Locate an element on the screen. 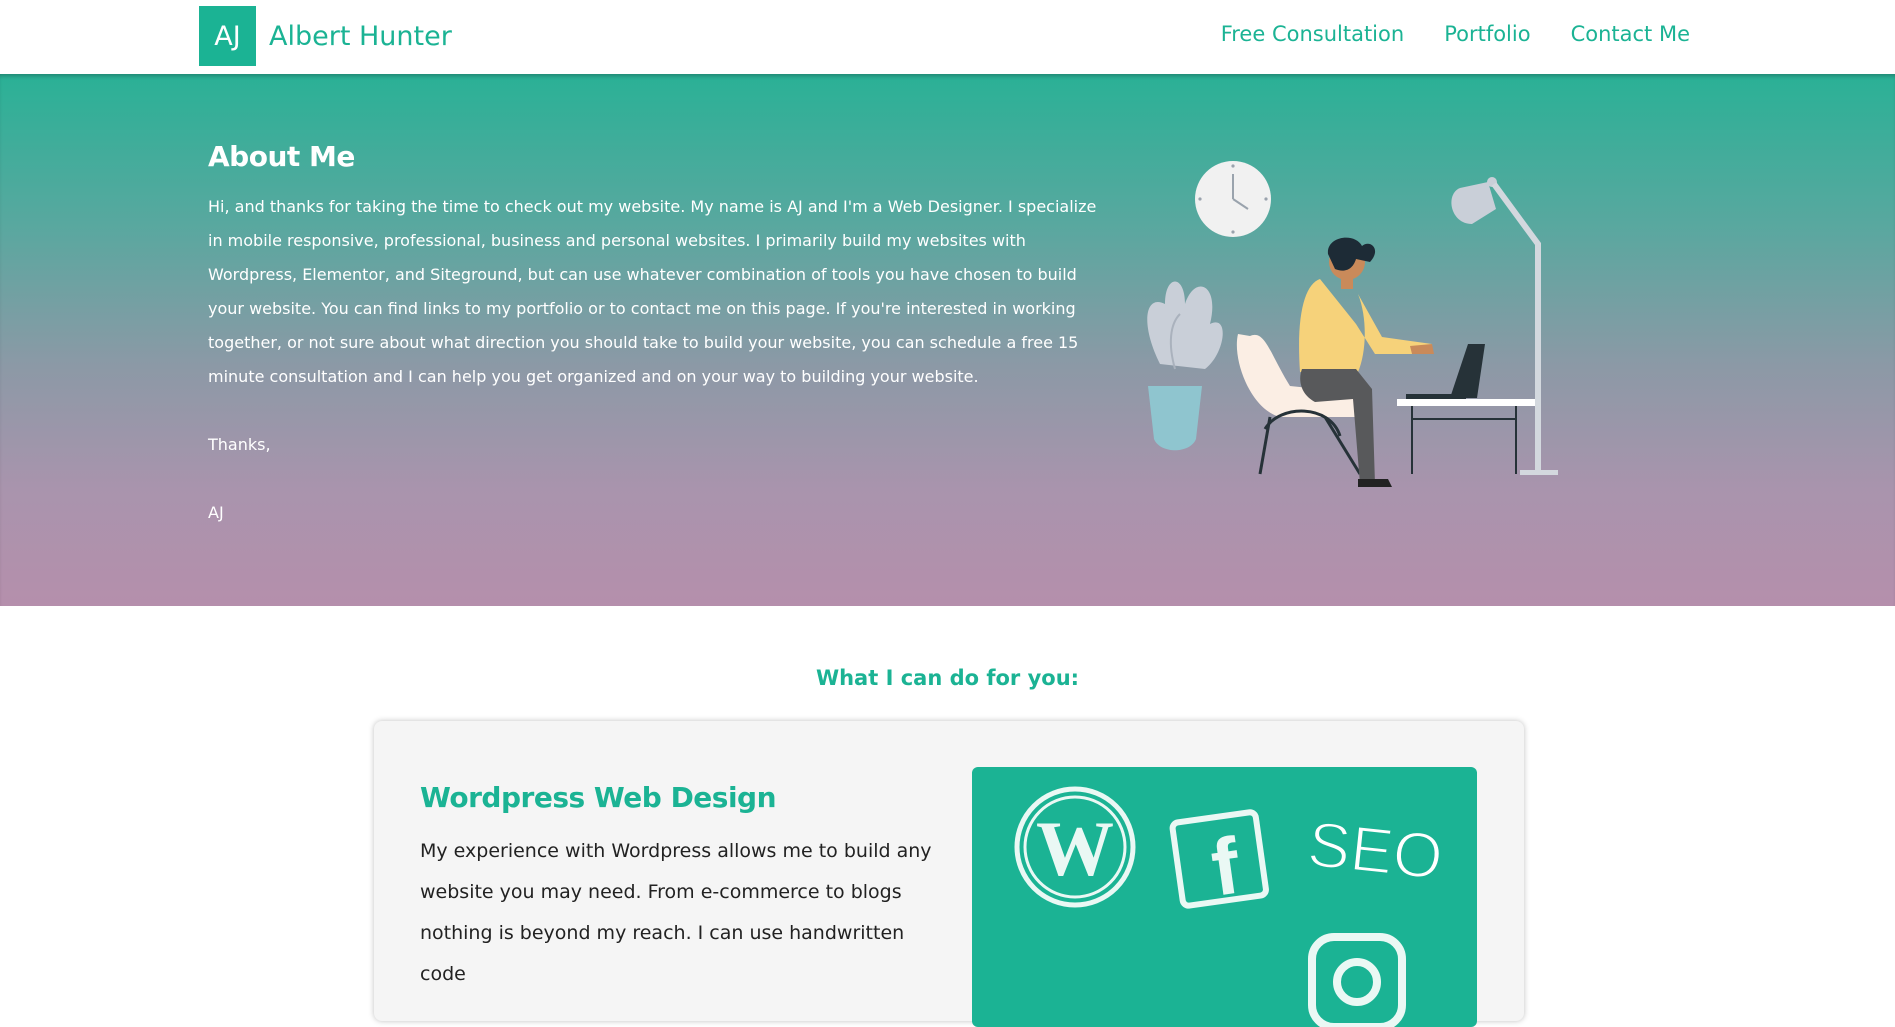 The height and width of the screenshot is (1027, 1895). about-signature: AJ is located at coordinates (216, 512).